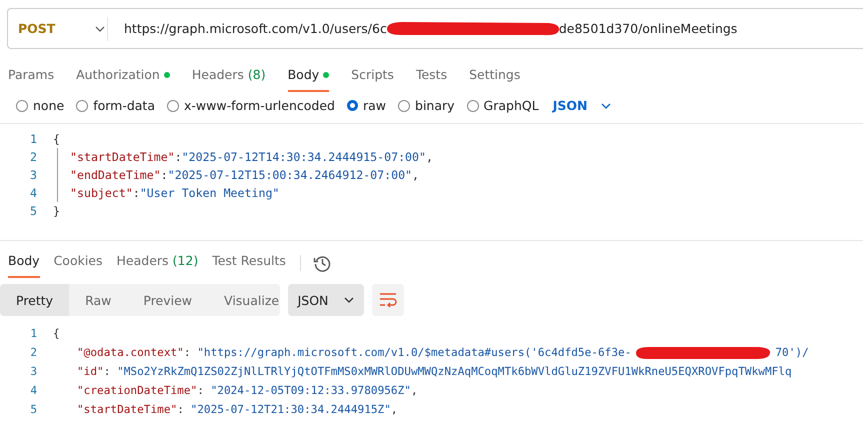  I want to click on code-text: {, so click(56, 333).